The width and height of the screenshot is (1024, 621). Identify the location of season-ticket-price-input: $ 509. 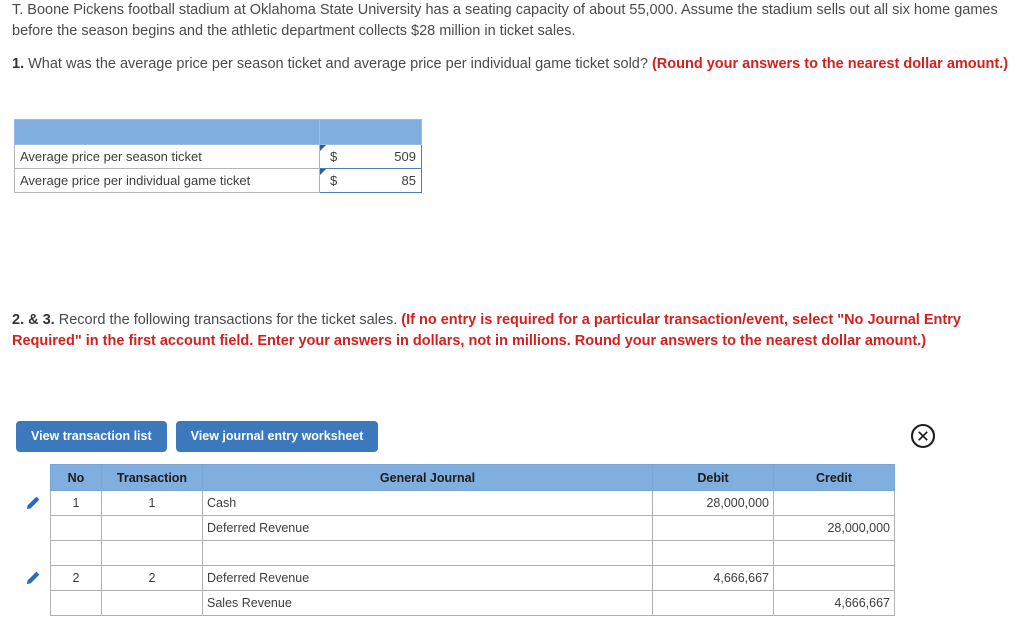
(370, 156).